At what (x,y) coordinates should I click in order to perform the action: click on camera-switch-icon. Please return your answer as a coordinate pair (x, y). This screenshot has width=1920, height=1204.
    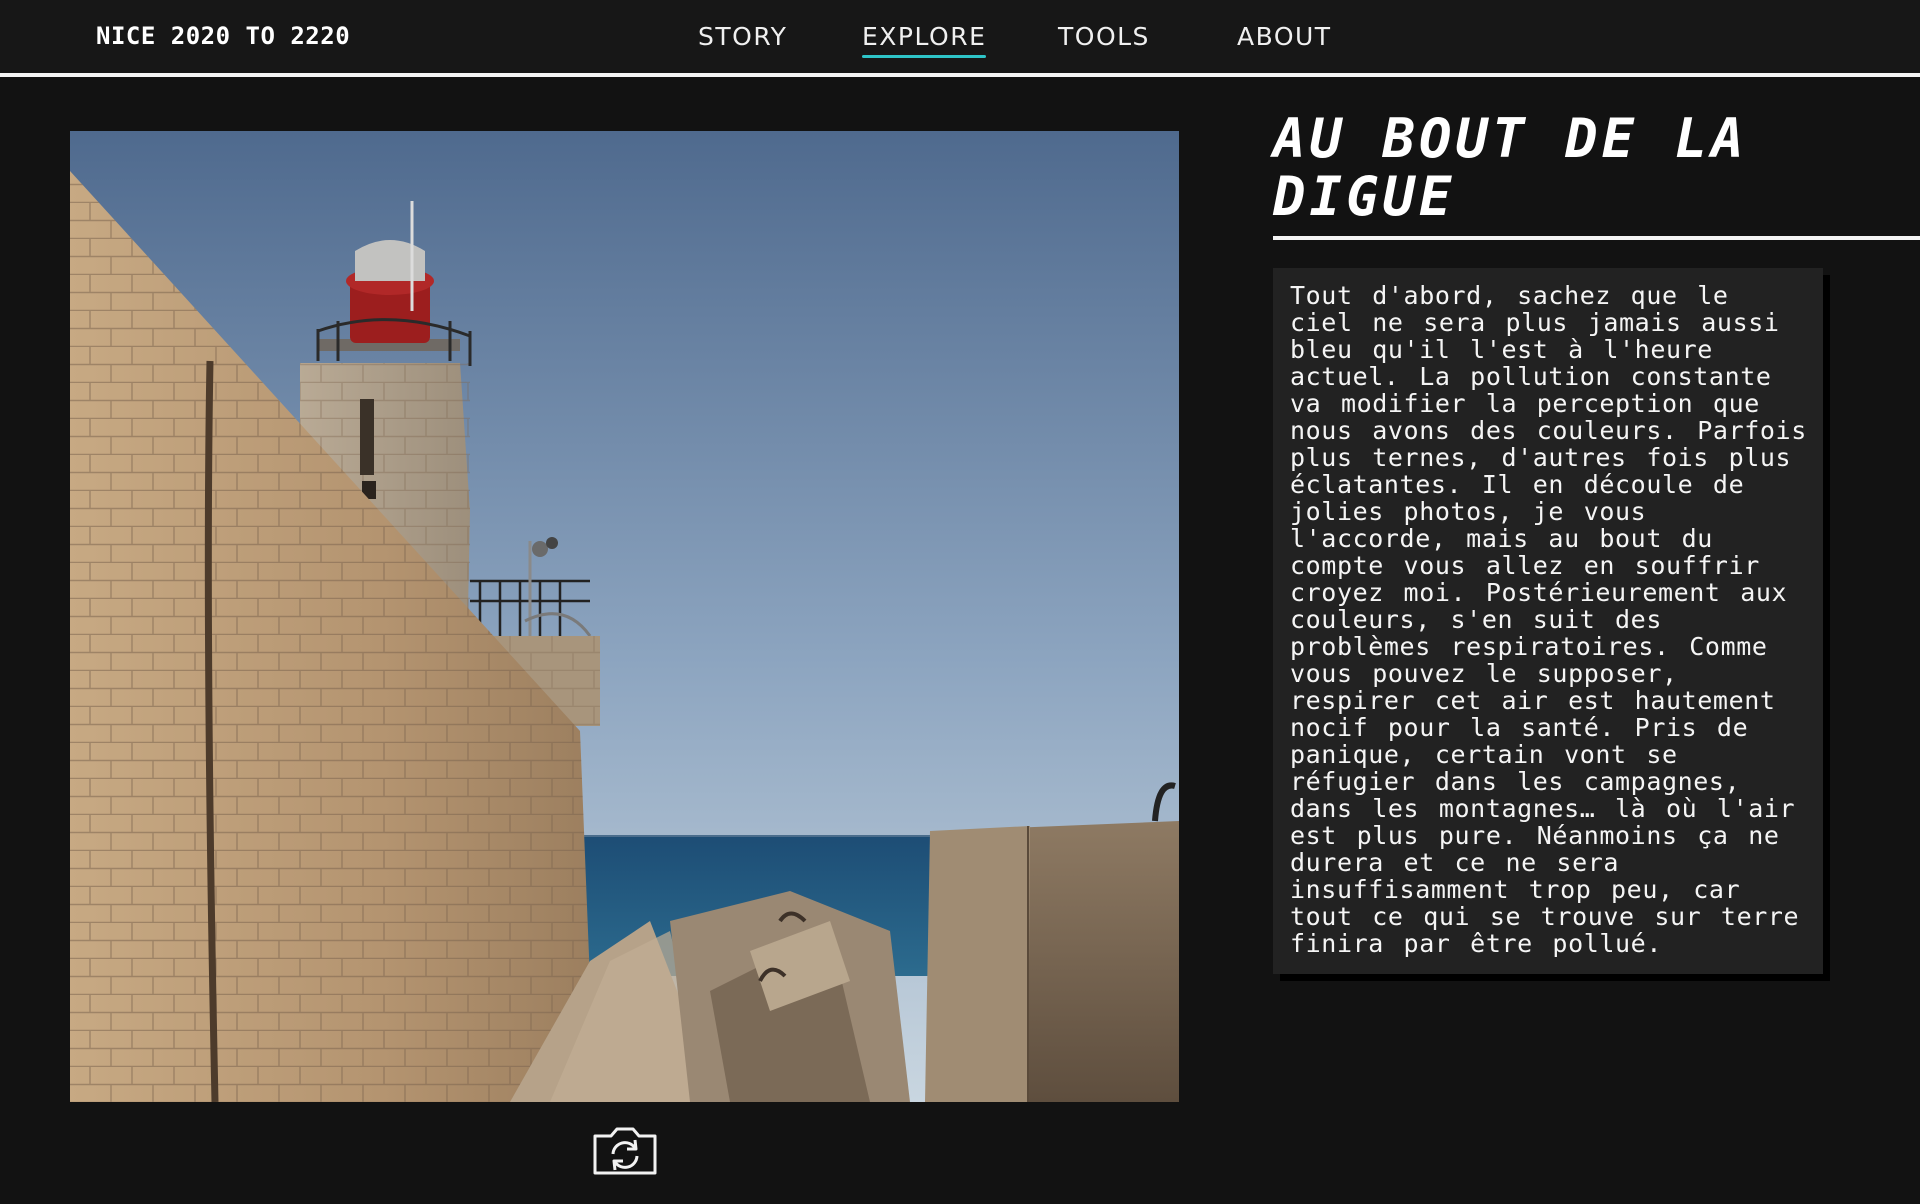
    Looking at the image, I should click on (625, 1151).